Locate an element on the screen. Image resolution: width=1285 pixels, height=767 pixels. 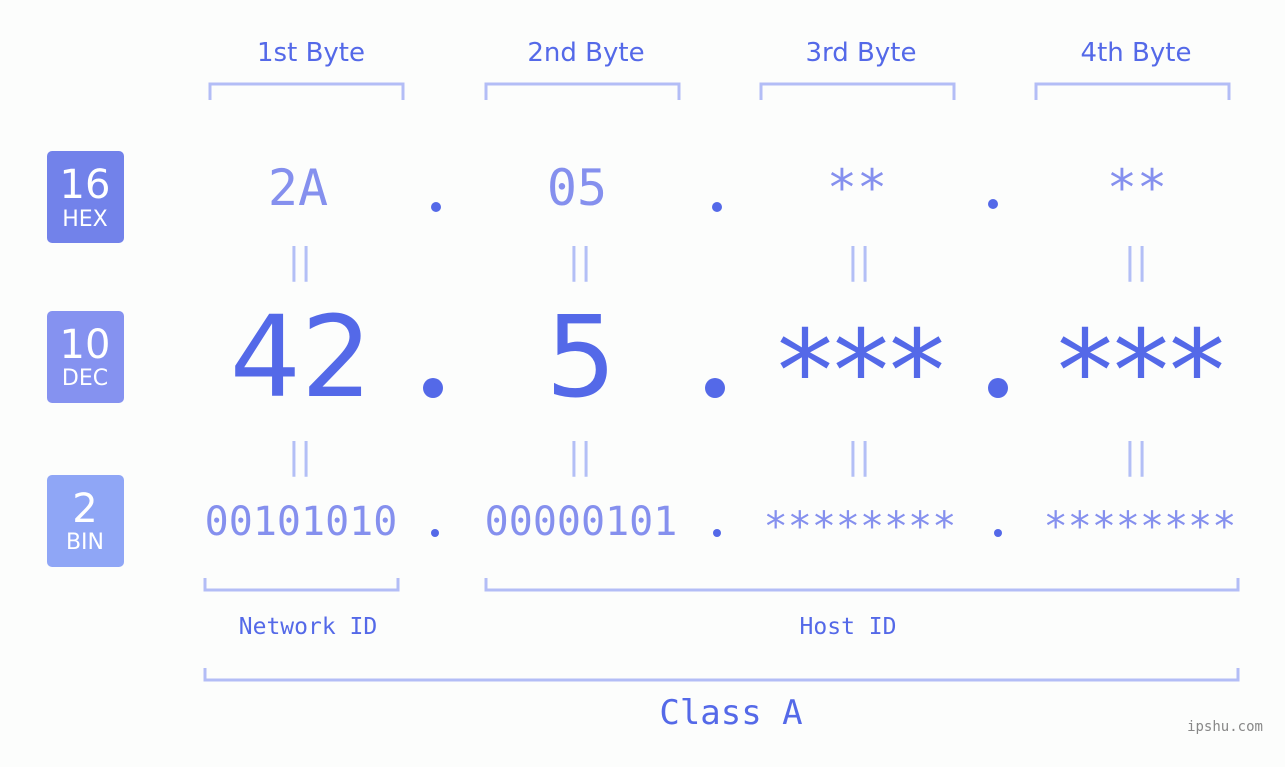
watermark: ipshu.com is located at coordinates (1225, 727).